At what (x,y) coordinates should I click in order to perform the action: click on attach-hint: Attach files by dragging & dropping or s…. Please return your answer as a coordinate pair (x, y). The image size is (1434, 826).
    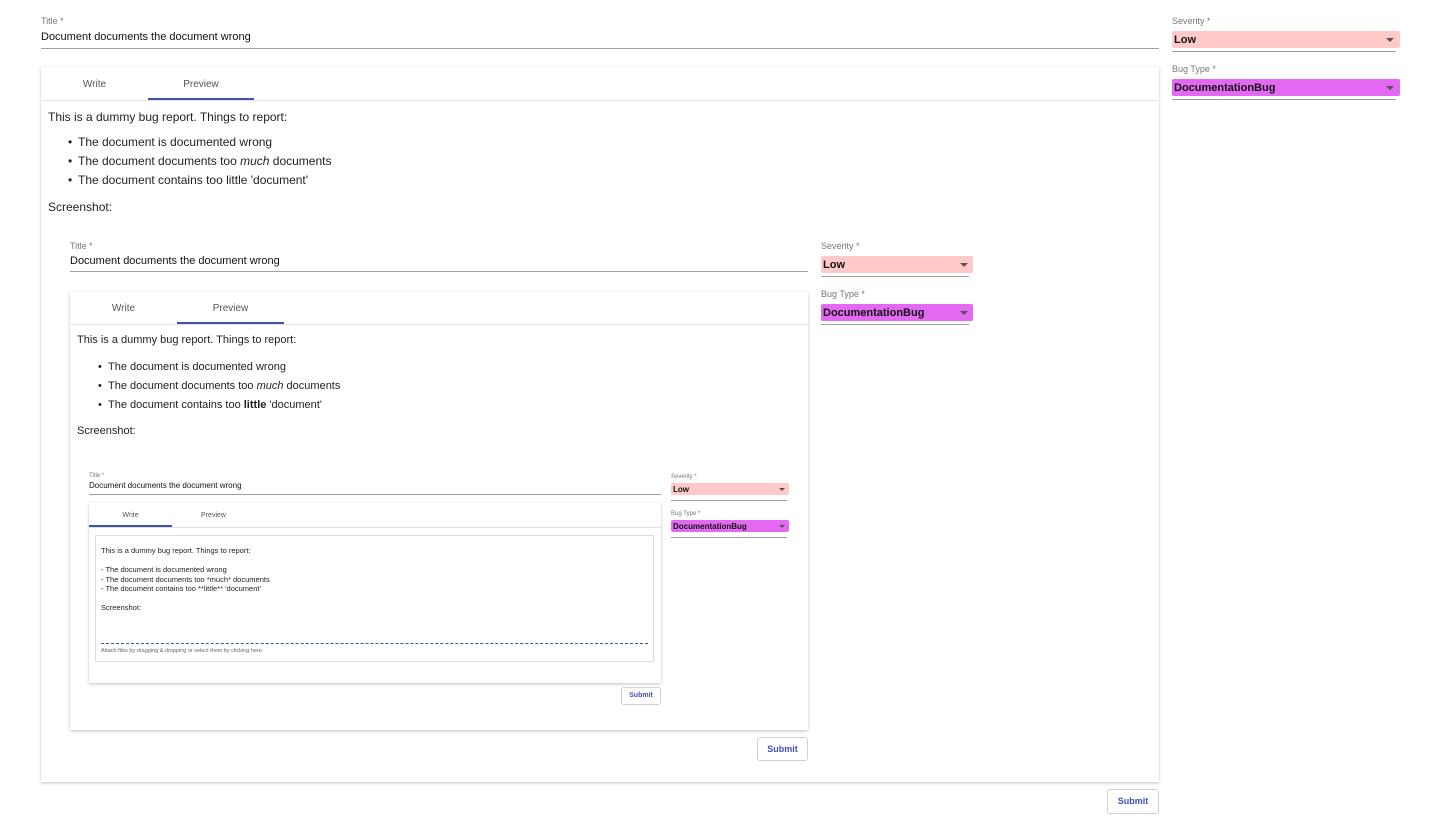
    Looking at the image, I should click on (182, 651).